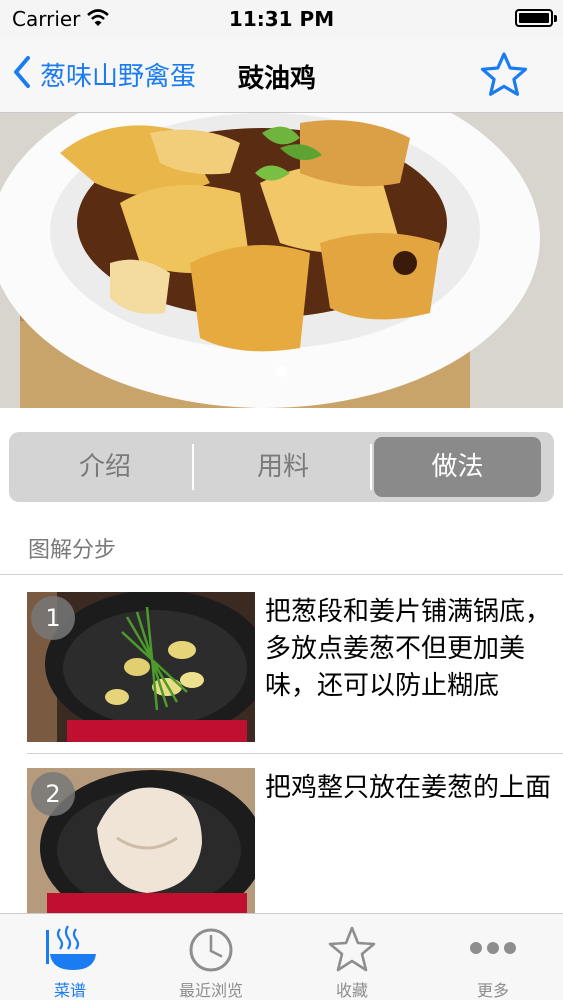 The width and height of the screenshot is (563, 1001). What do you see at coordinates (492, 990) in the screenshot?
I see `tab-label: 更多` at bounding box center [492, 990].